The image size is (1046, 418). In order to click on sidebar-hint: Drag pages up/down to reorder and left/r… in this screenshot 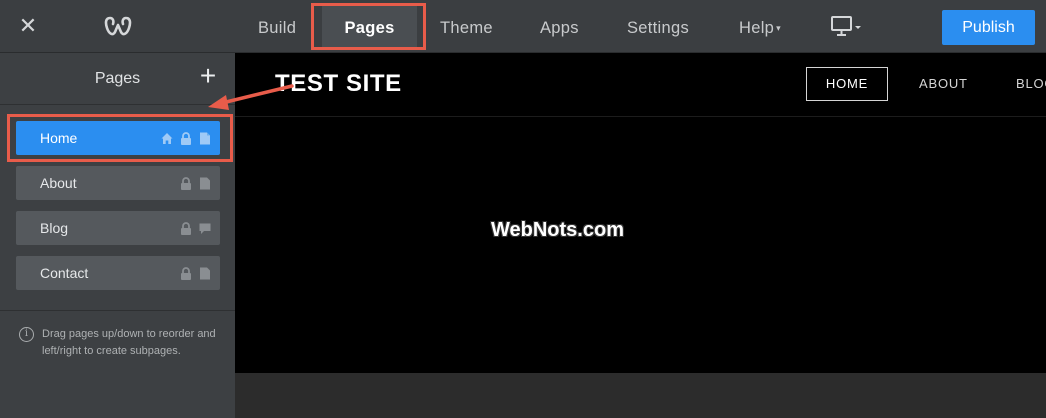, I will do `click(129, 342)`.